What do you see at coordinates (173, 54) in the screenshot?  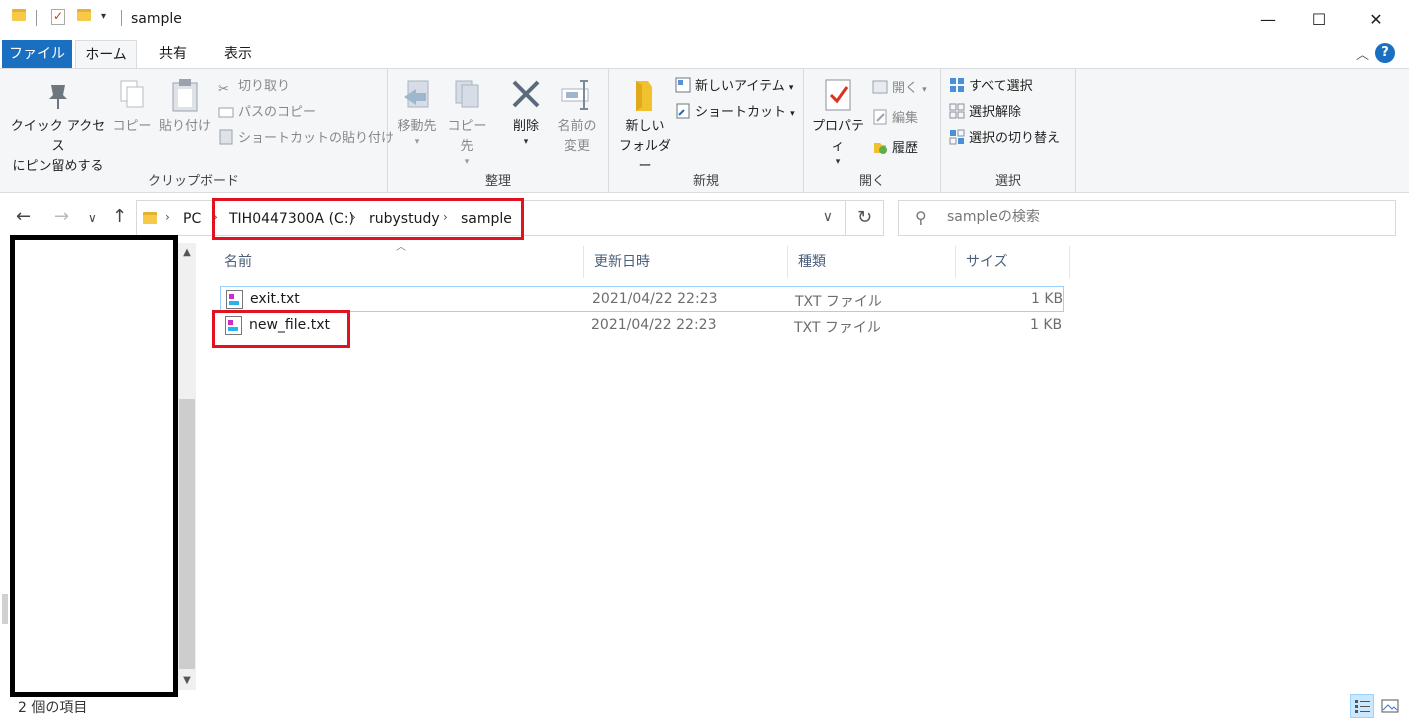 I see `tab-share: 共有` at bounding box center [173, 54].